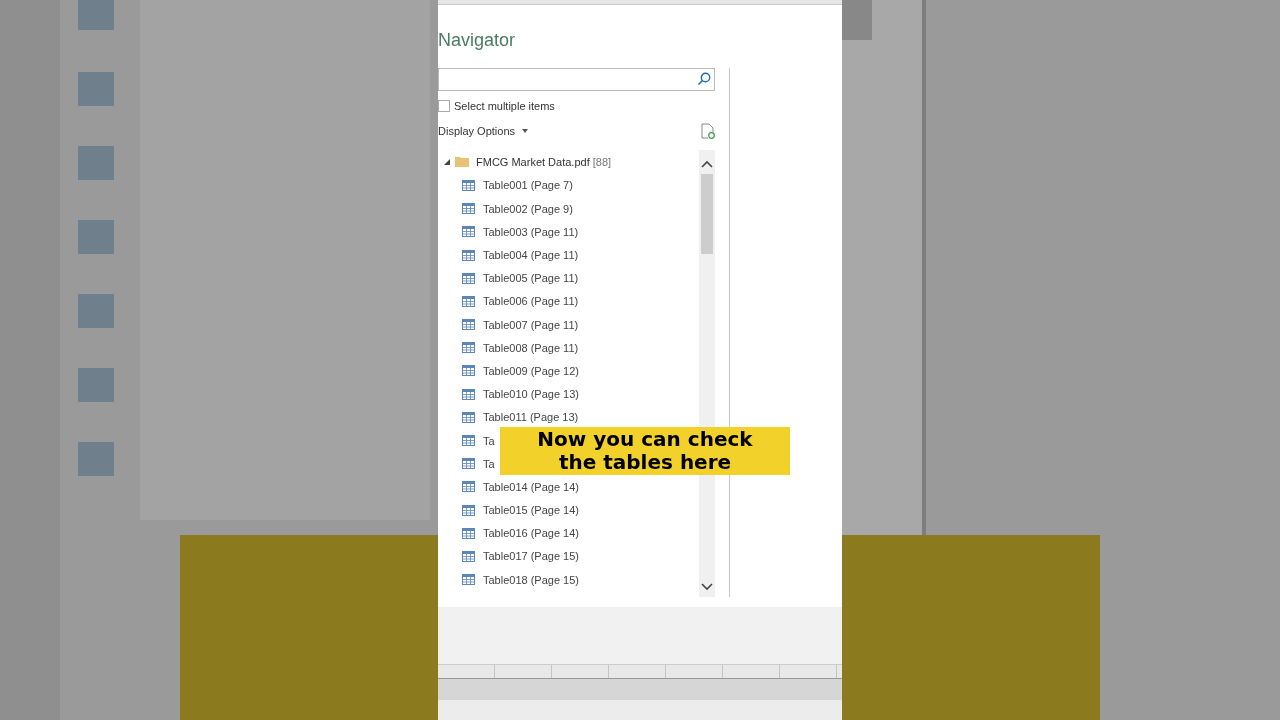  What do you see at coordinates (444, 105) in the screenshot?
I see `checkbox` at bounding box center [444, 105].